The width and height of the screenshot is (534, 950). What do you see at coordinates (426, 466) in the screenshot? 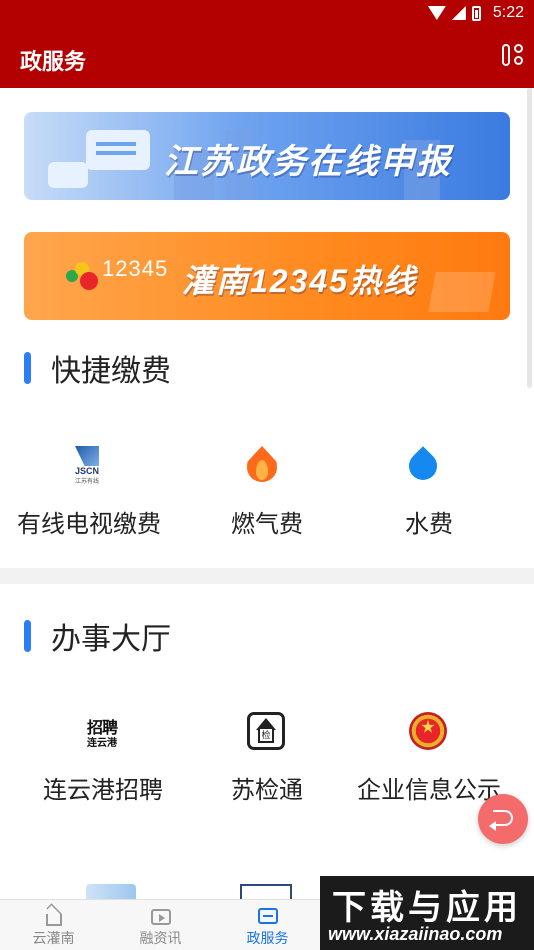
I see `water-drop-icon` at bounding box center [426, 466].